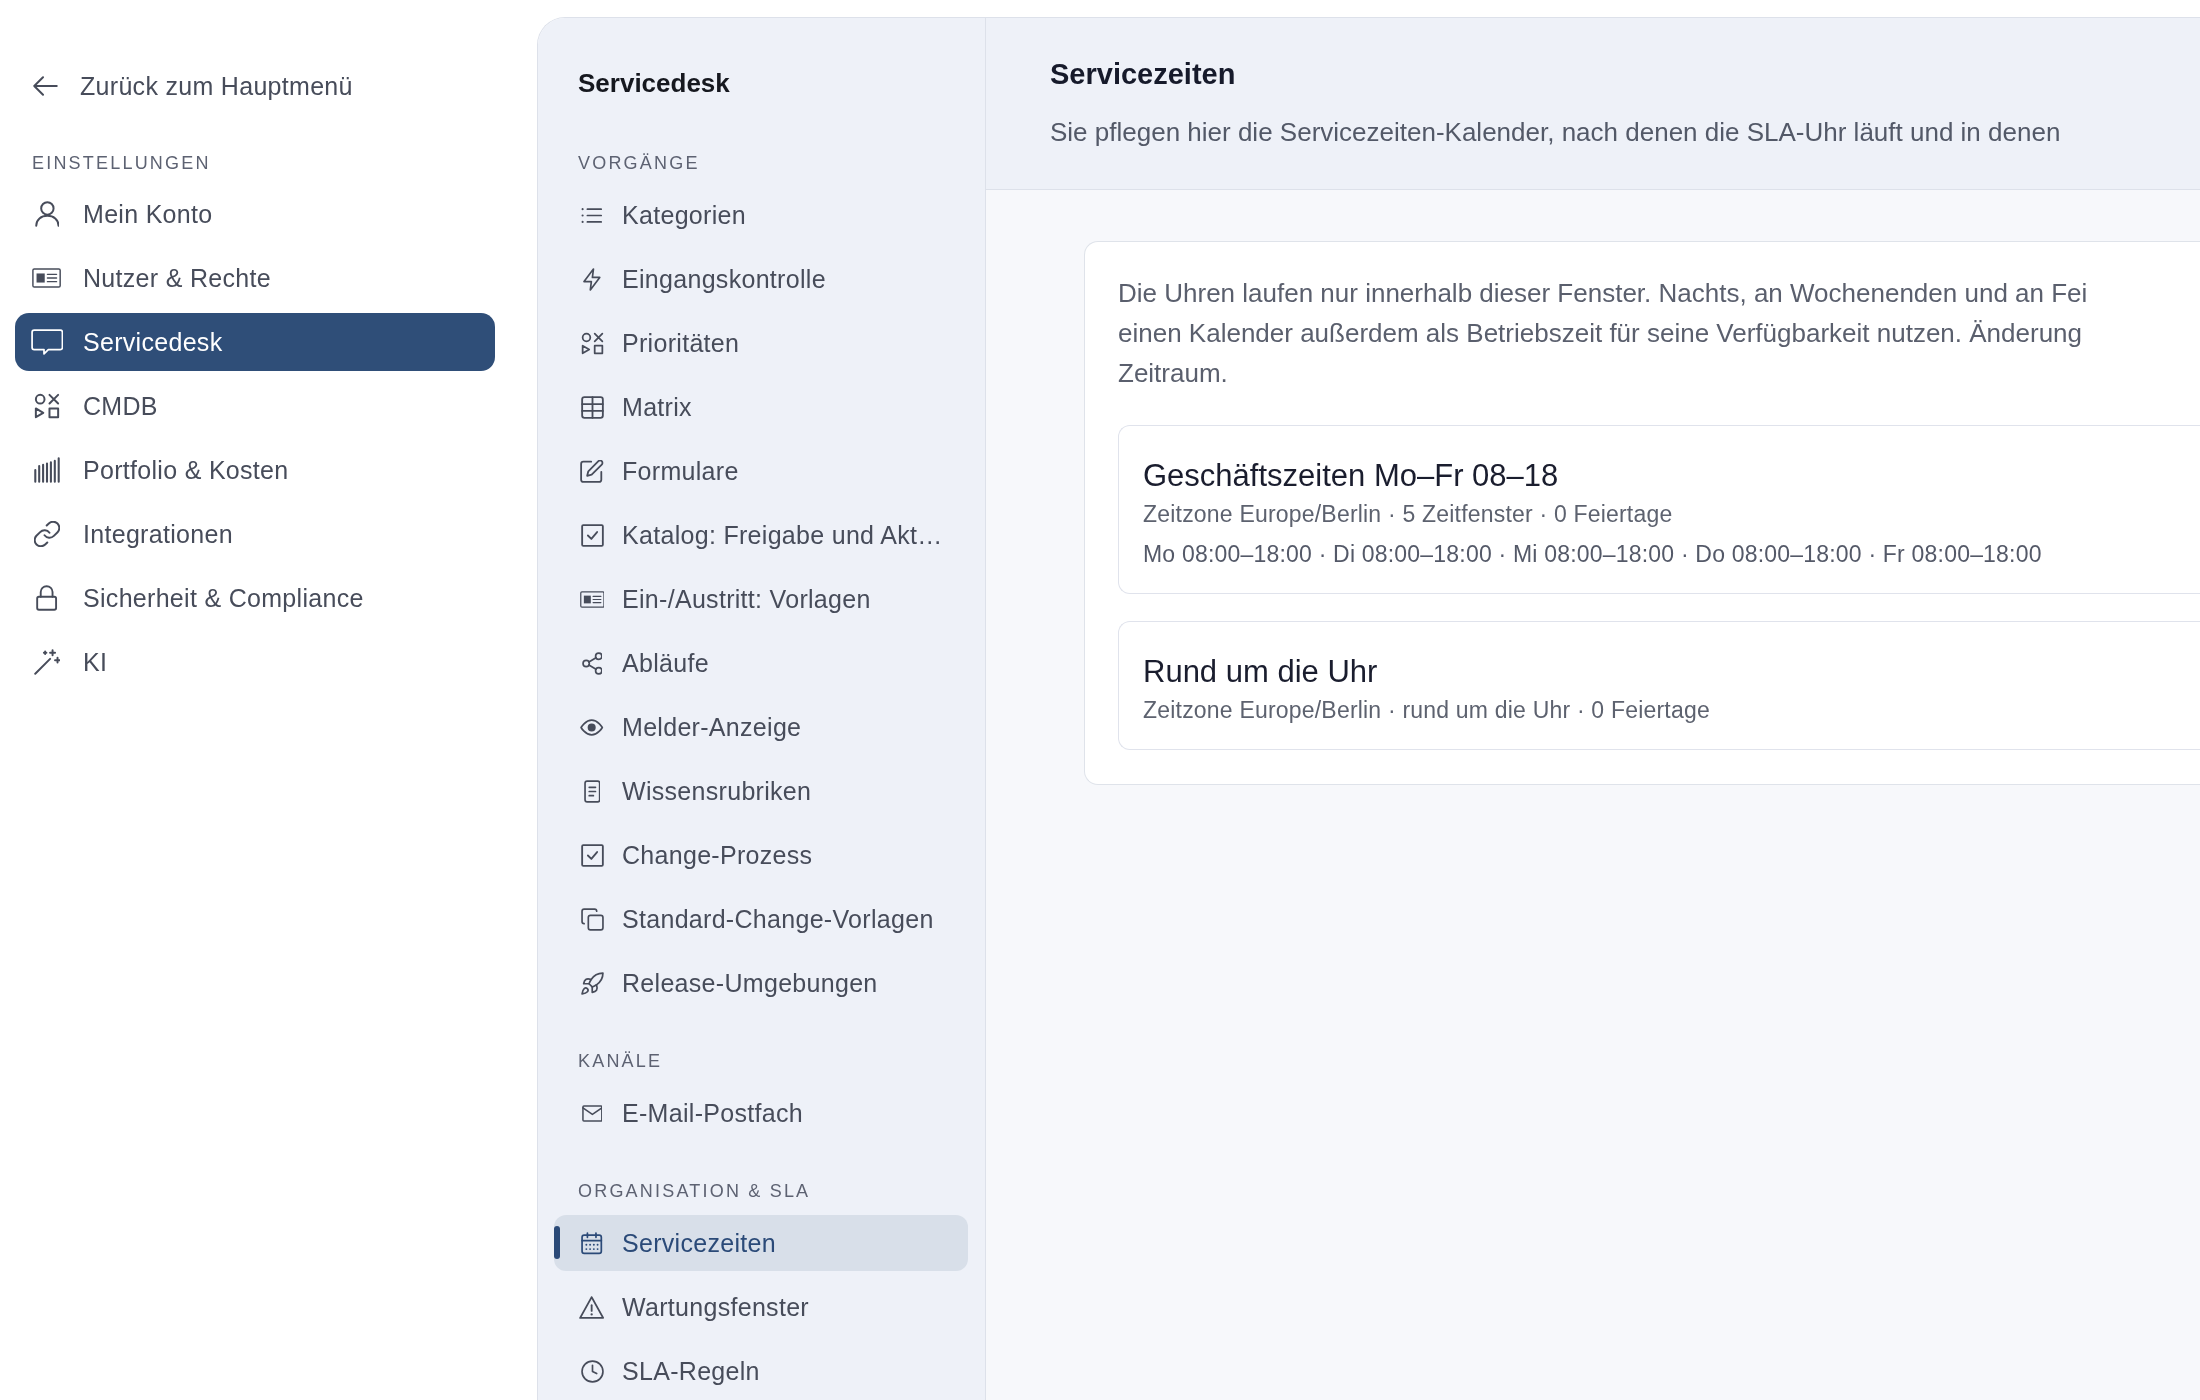  I want to click on chat-bubble-icon, so click(47, 342).